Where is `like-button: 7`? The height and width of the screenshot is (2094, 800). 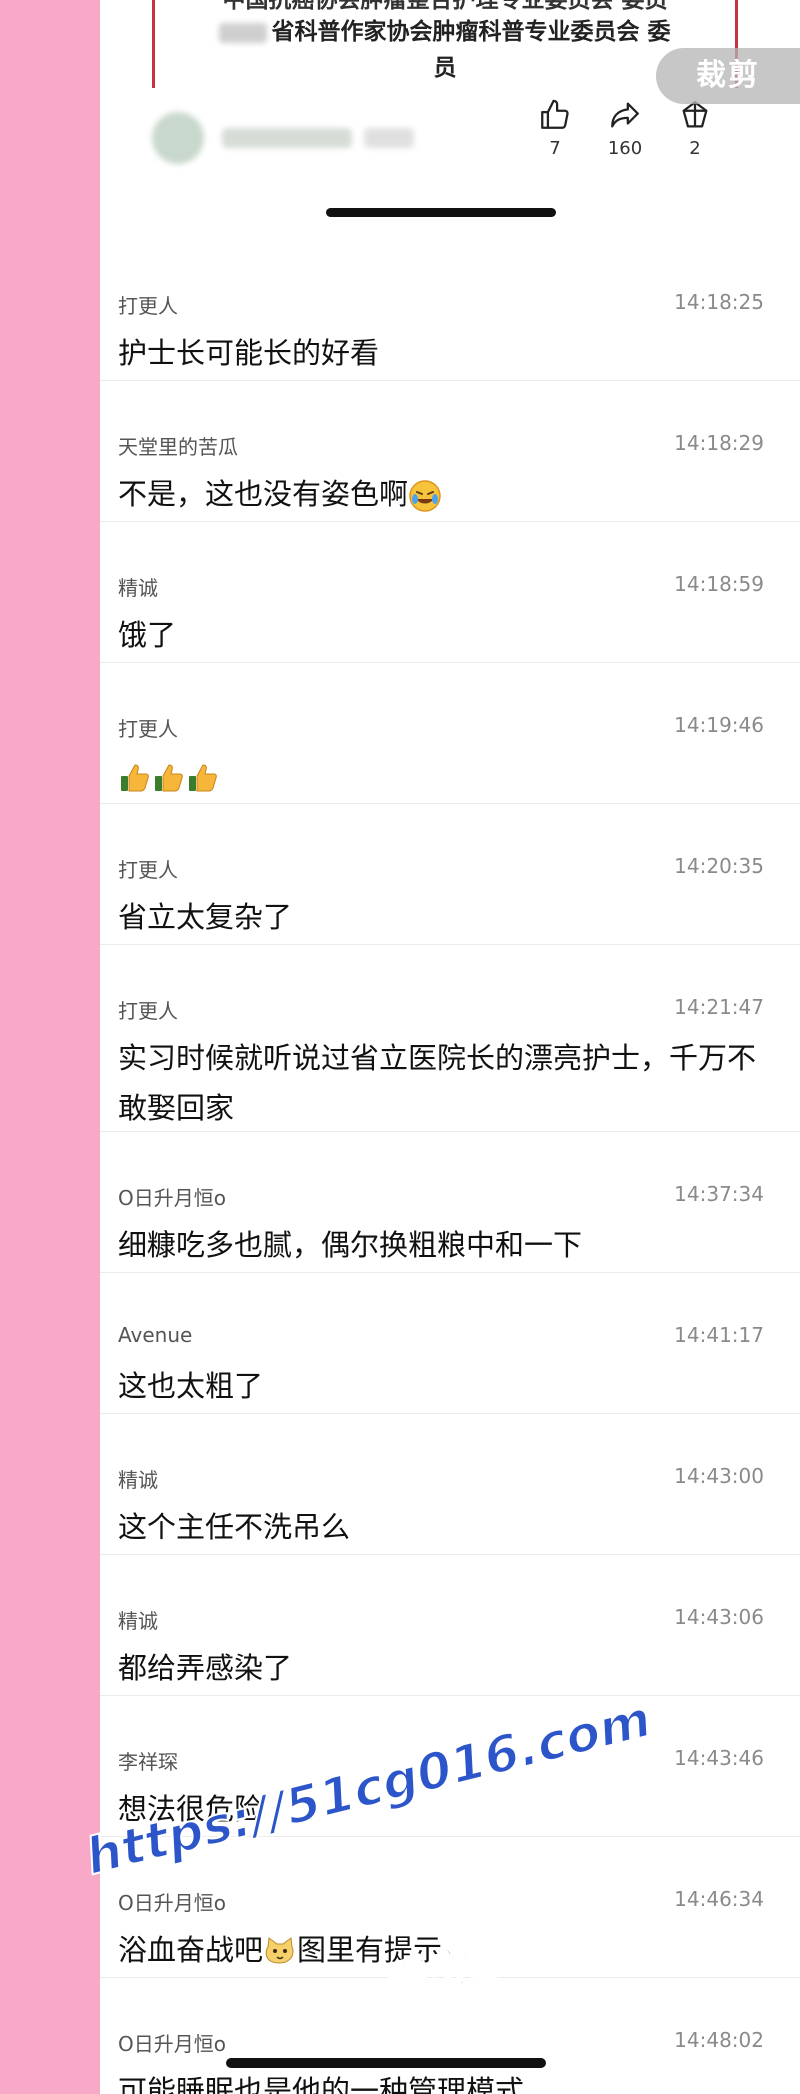
like-button: 7 is located at coordinates (555, 128).